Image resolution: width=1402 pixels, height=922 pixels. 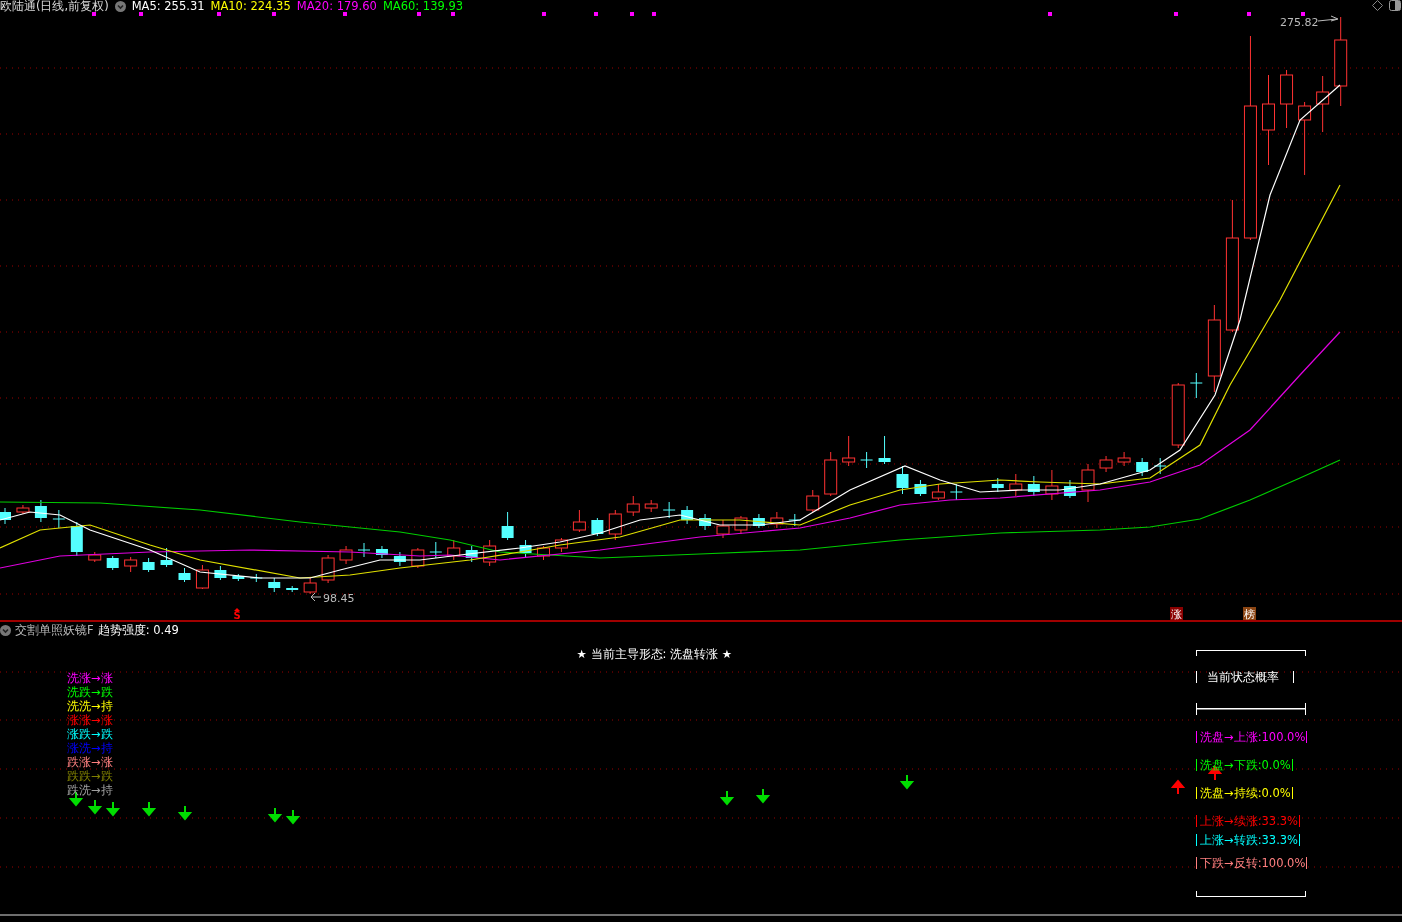 What do you see at coordinates (1395, 5) in the screenshot?
I see `panel-toggle-icon` at bounding box center [1395, 5].